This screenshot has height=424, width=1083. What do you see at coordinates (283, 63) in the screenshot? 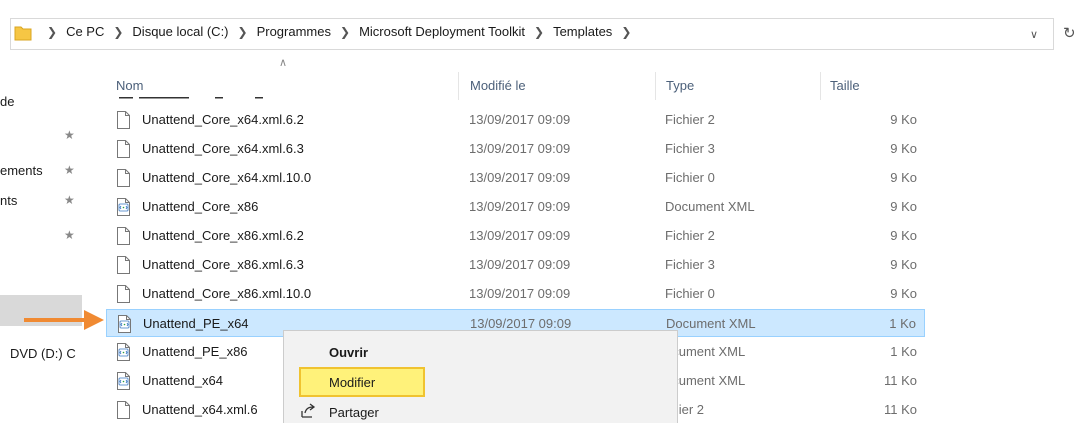
I see `sort-ascending-icon: ∧` at bounding box center [283, 63].